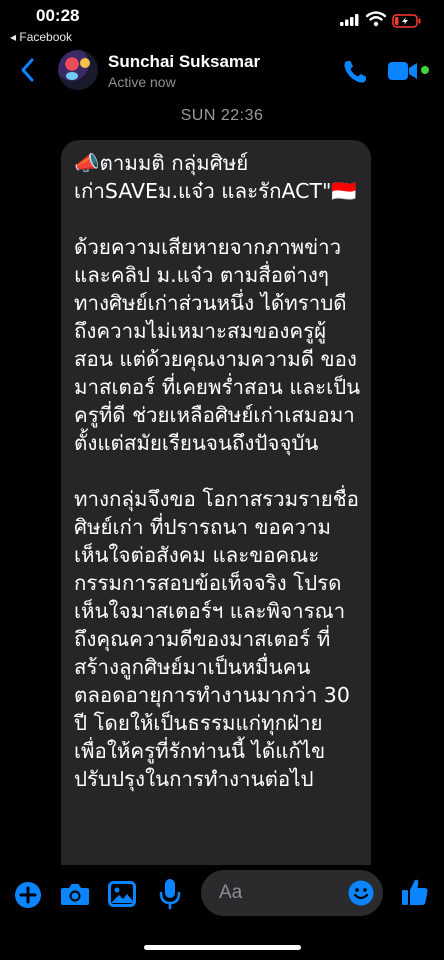 This screenshot has height=960, width=444. I want to click on smiley-icon, so click(361, 893).